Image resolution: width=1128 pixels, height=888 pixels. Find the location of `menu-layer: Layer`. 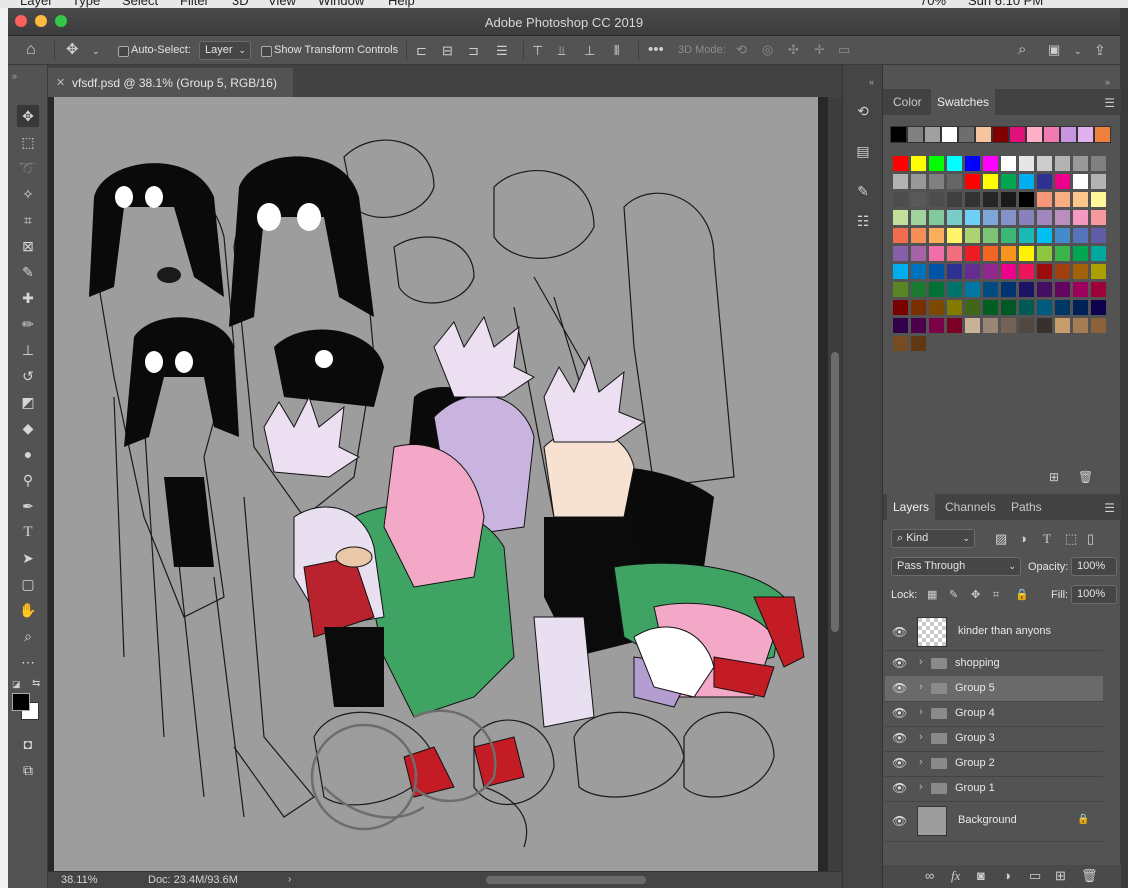

menu-layer: Layer is located at coordinates (36, 4).